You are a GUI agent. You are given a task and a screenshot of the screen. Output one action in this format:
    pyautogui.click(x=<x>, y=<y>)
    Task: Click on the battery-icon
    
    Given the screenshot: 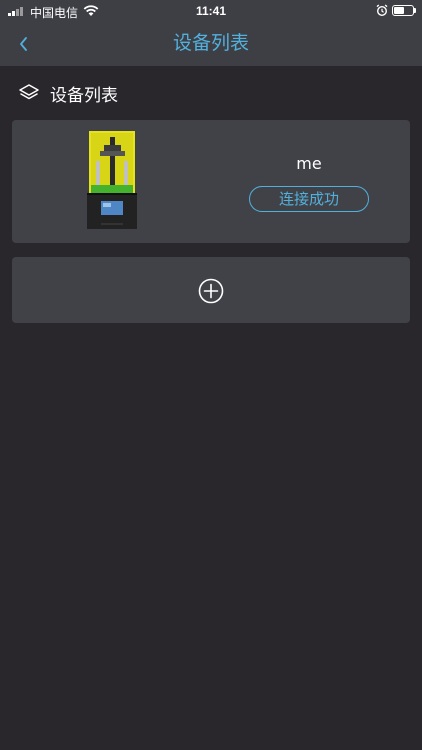 What is the action you would take?
    pyautogui.click(x=403, y=10)
    